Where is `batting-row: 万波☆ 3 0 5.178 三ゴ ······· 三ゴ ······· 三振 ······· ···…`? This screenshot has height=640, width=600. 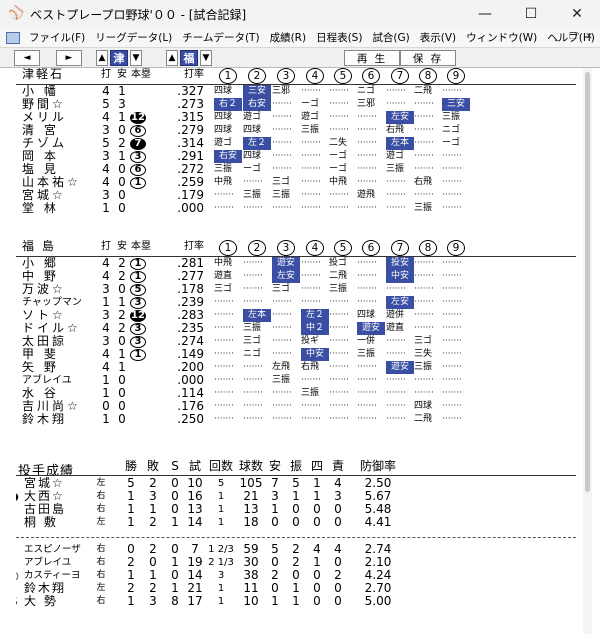
batting-row: 万波☆ 3 0 5.178 三ゴ ······· 三ゴ ······· 三振 ······· ···… is located at coordinates (296, 289).